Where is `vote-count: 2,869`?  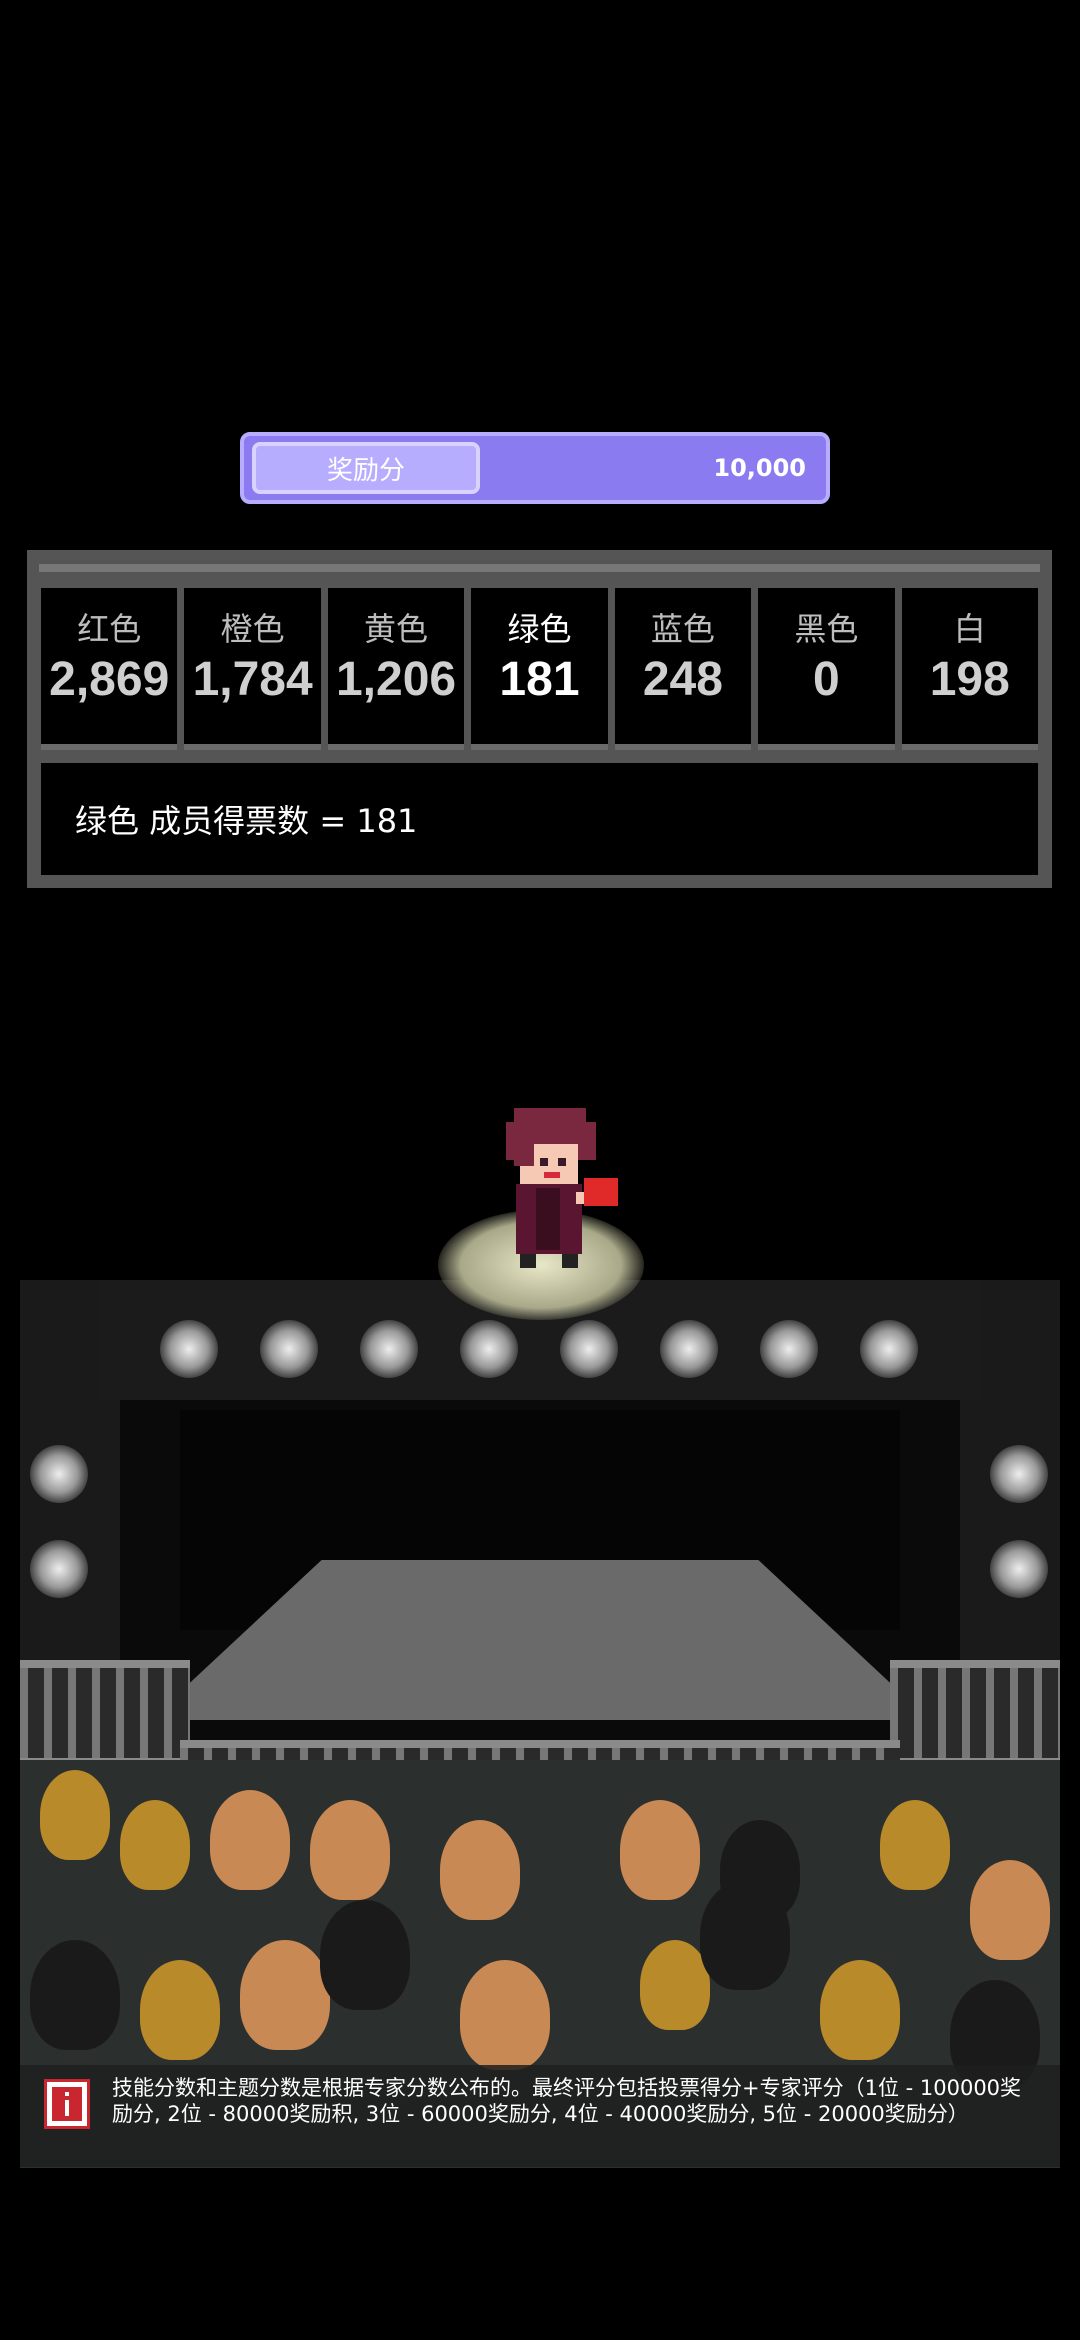 vote-count: 2,869 is located at coordinates (109, 679).